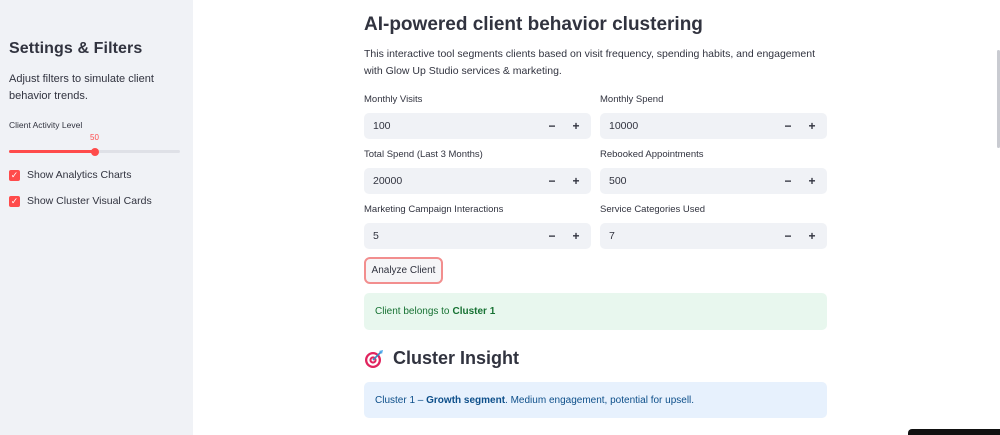 The height and width of the screenshot is (435, 1000). What do you see at coordinates (954, 432) in the screenshot?
I see `bottom-bar` at bounding box center [954, 432].